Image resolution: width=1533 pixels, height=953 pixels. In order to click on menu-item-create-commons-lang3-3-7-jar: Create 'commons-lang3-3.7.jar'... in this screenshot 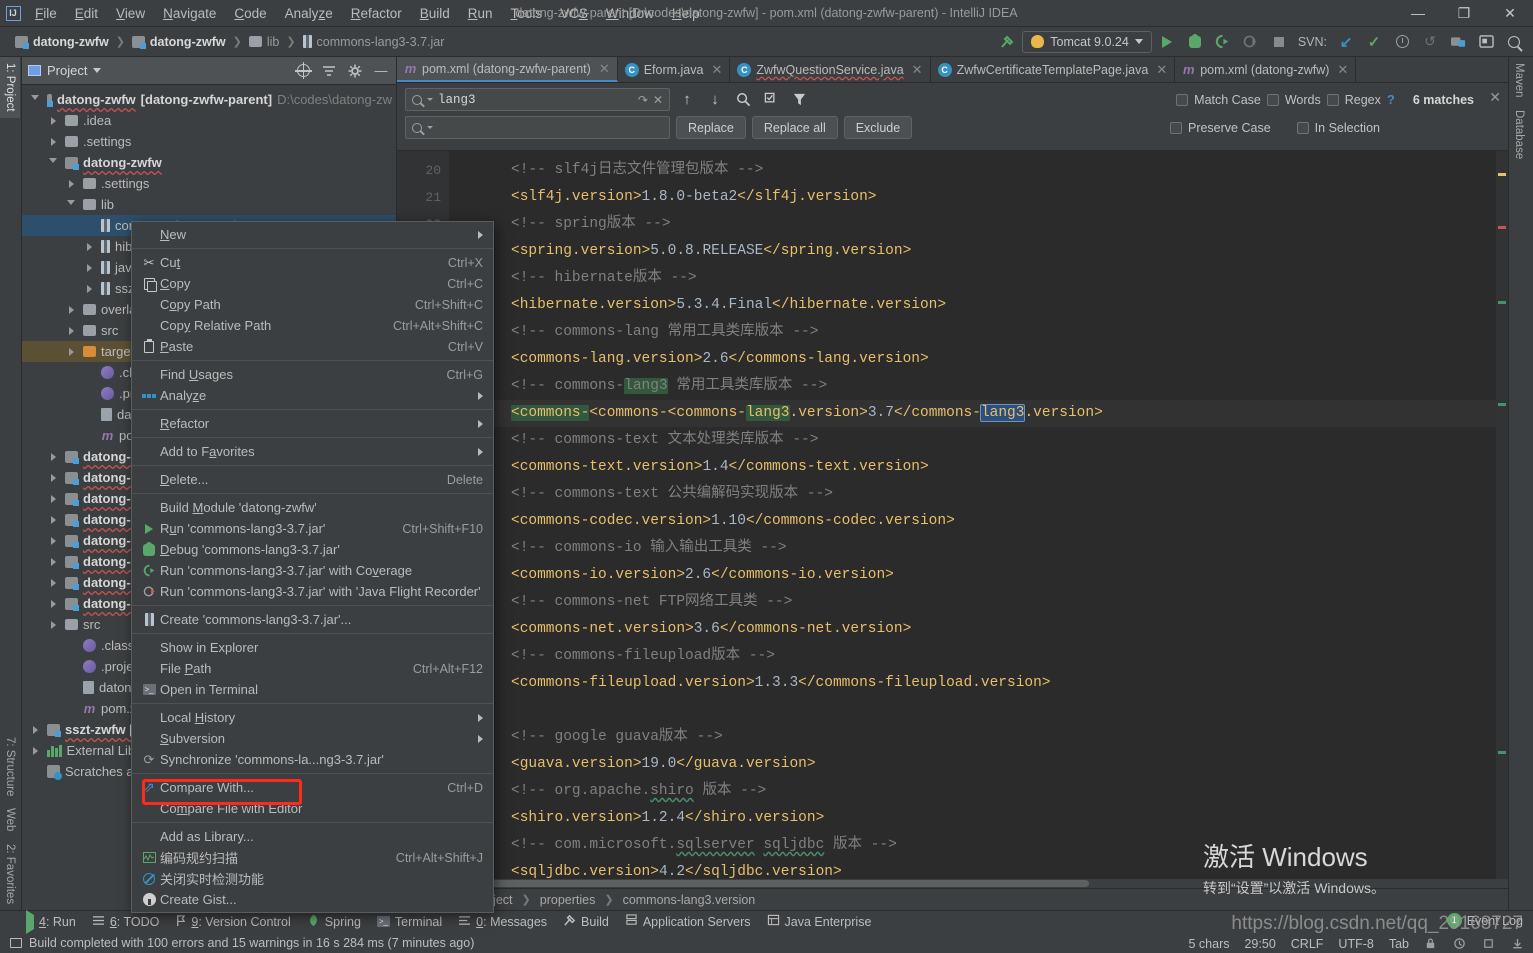, I will do `click(312, 619)`.